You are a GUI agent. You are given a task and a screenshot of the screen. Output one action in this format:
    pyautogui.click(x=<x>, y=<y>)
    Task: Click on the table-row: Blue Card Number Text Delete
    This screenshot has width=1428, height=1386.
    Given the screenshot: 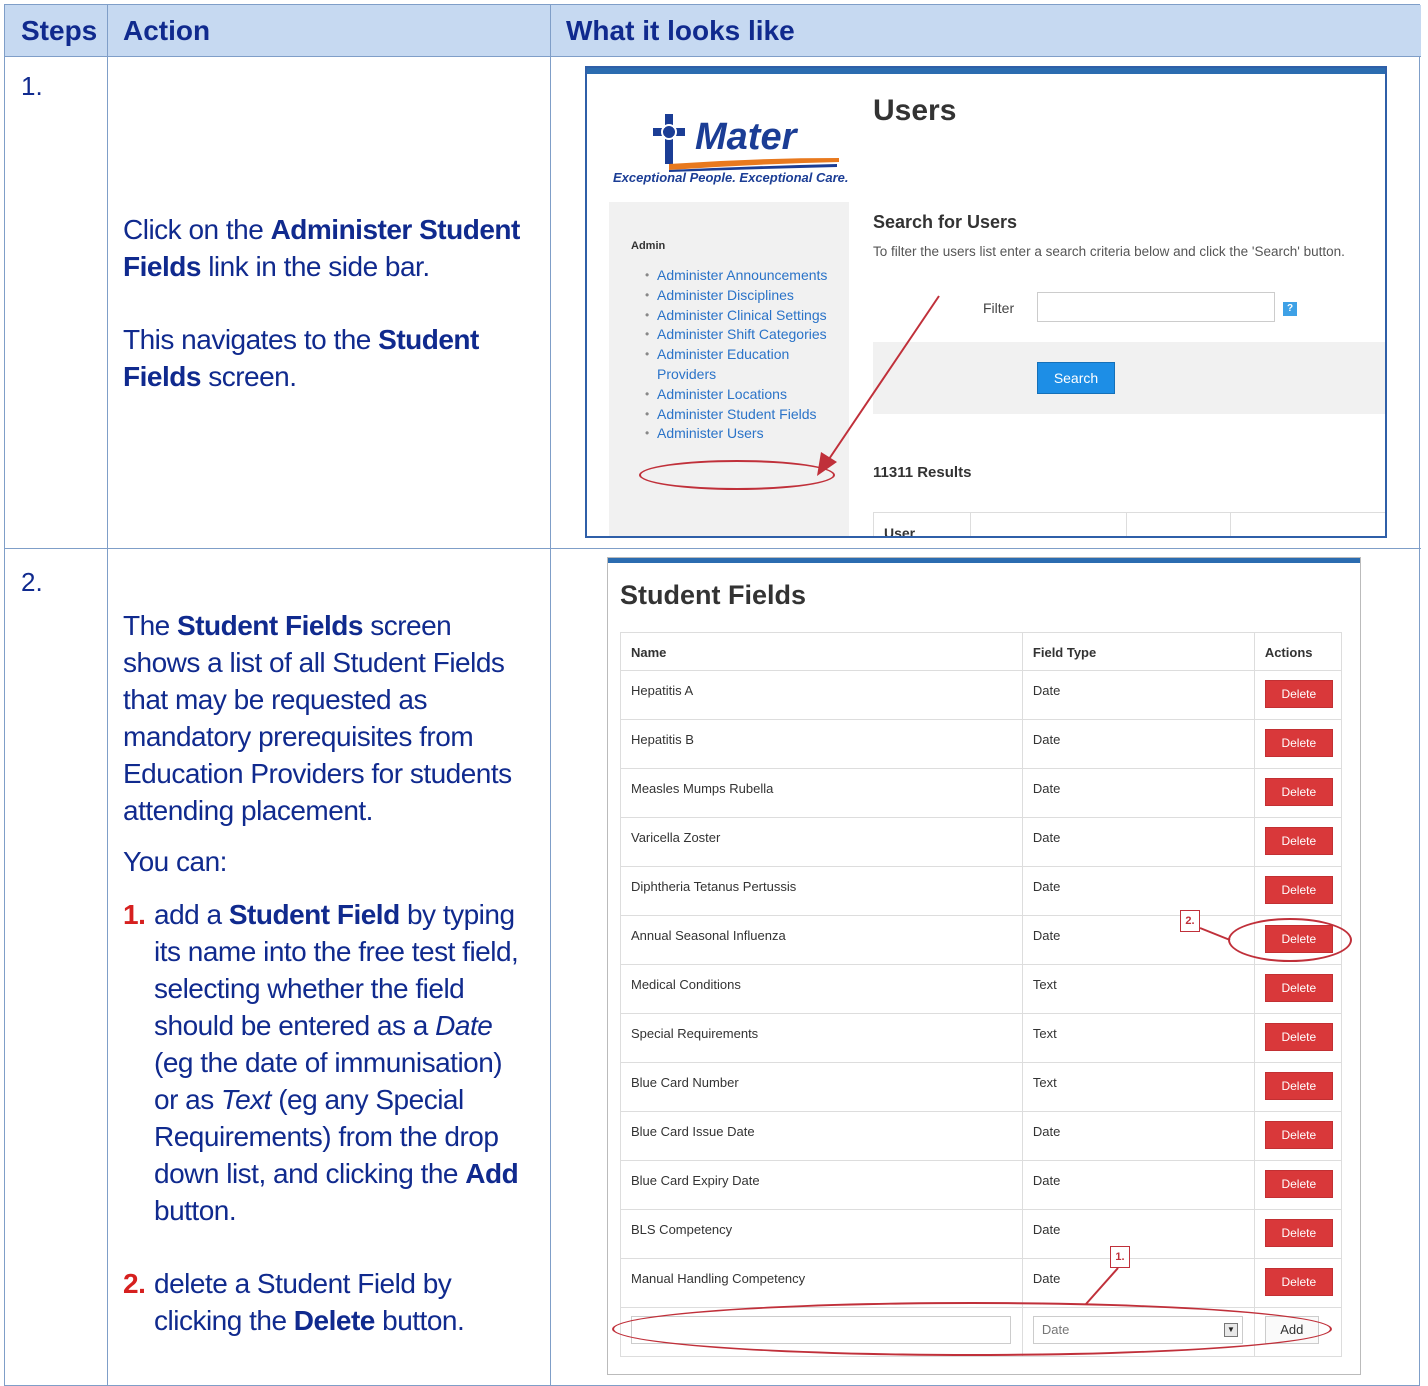 What is the action you would take?
    pyautogui.click(x=981, y=1087)
    